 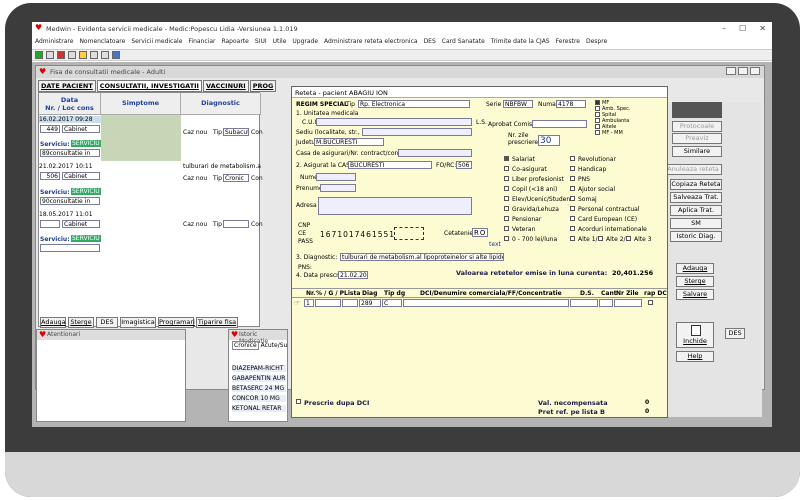 I want to click on adresa-input, so click(x=395, y=206).